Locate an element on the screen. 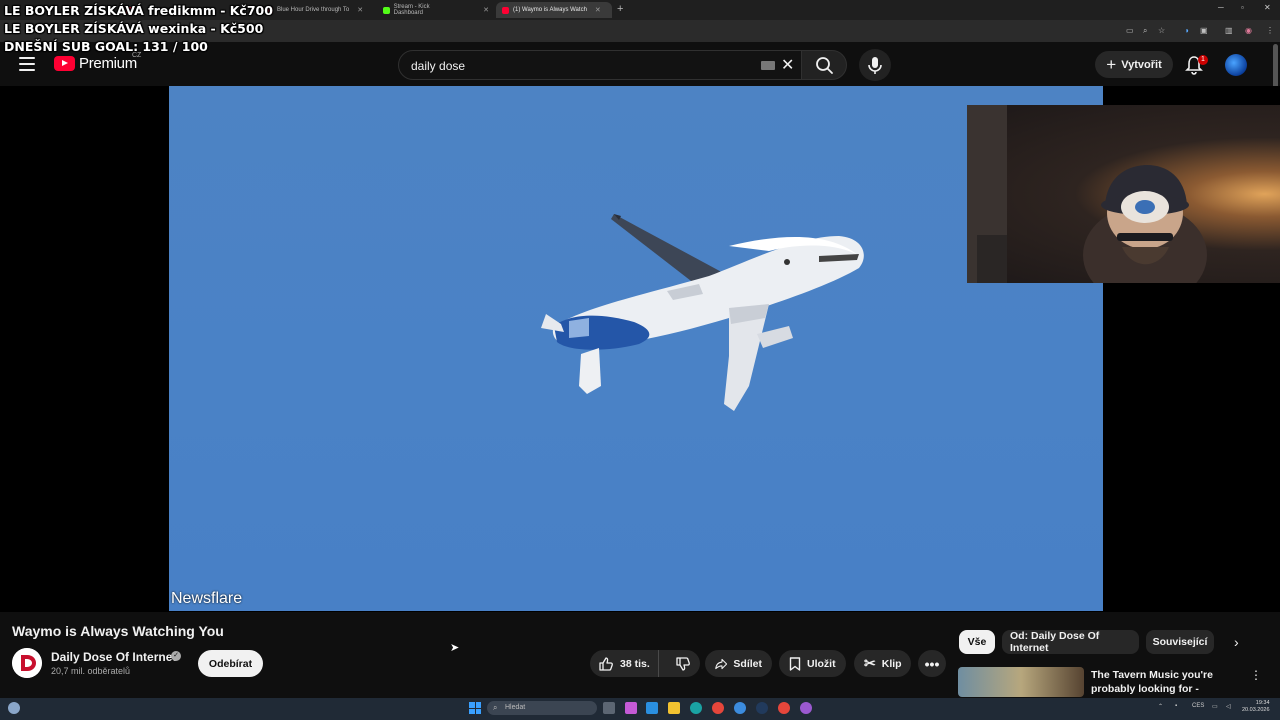 Image resolution: width=1280 pixels, height=720 pixels. sub-goal: DNEŠNÍ SUB GOAL: 131 / 100 is located at coordinates (106, 46).